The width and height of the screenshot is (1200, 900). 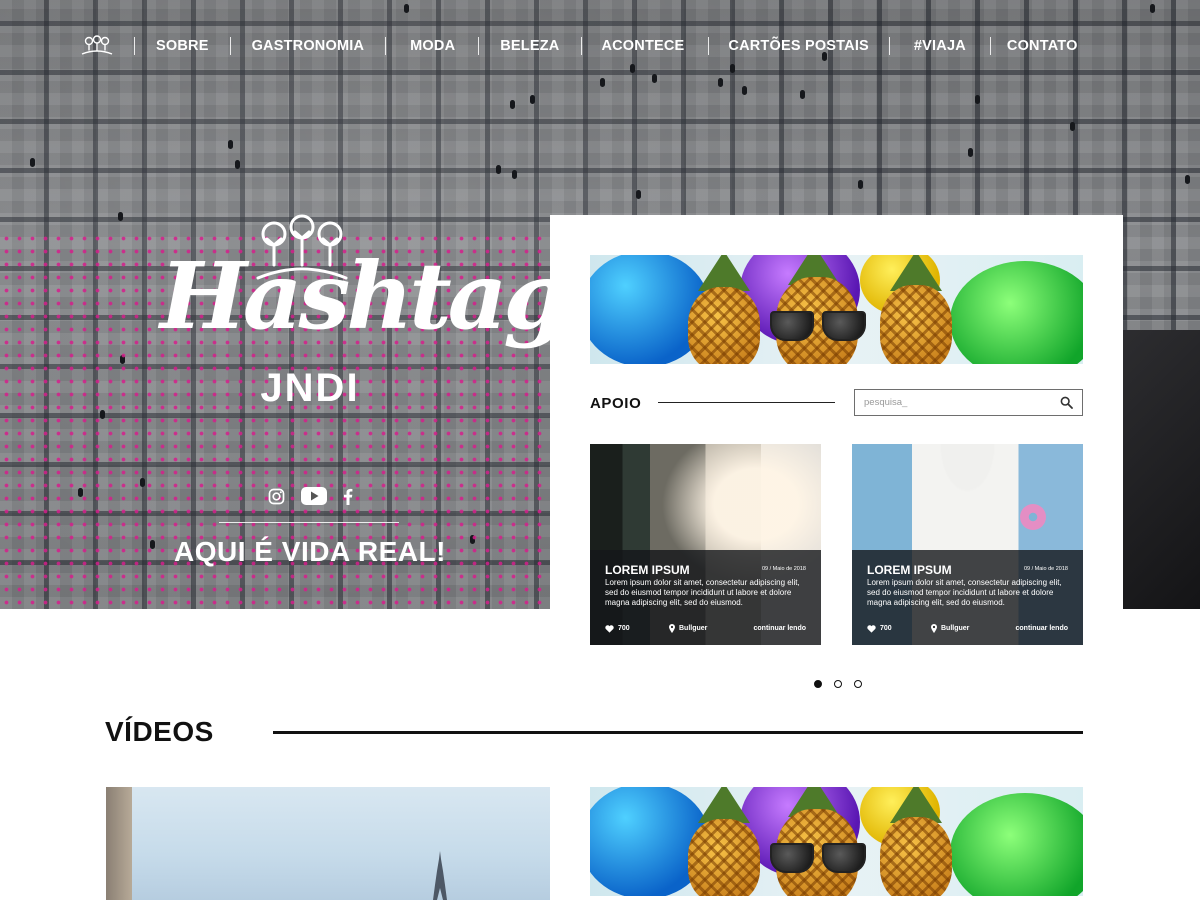 What do you see at coordinates (310, 388) in the screenshot?
I see `brand-subtitle: JNDI` at bounding box center [310, 388].